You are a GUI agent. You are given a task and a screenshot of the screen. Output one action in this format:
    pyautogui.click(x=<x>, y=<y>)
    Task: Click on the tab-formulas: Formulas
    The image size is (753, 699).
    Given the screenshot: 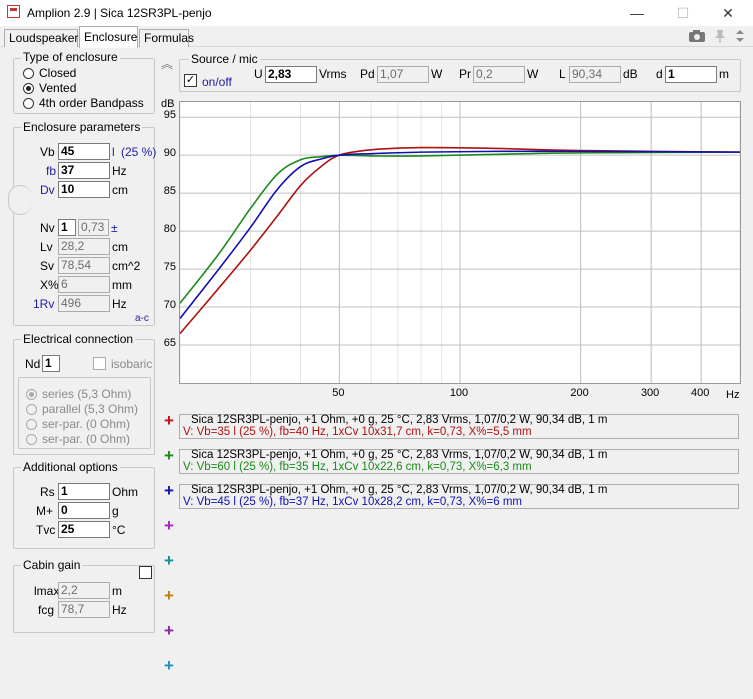 What is the action you would take?
    pyautogui.click(x=166, y=38)
    